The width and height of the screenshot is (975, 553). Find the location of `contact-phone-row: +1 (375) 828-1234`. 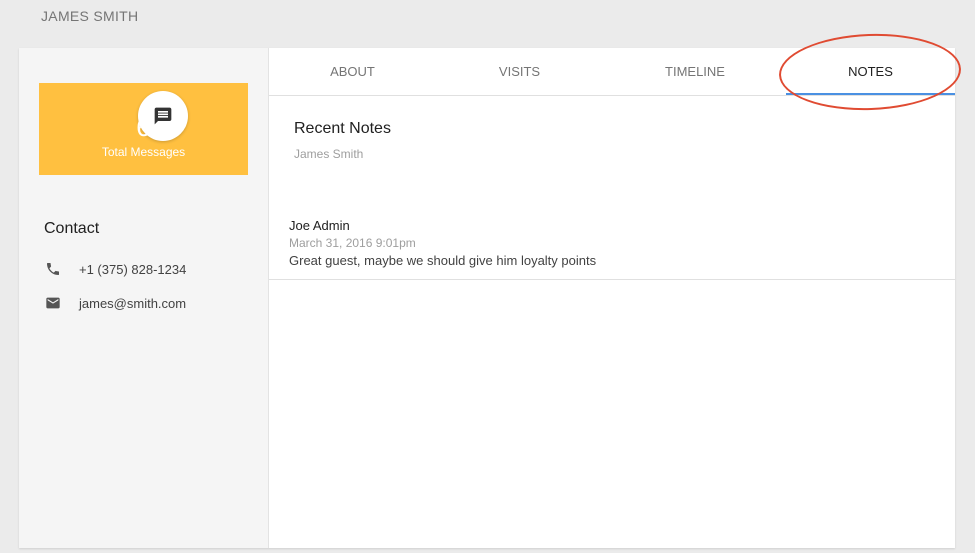

contact-phone-row: +1 (375) 828-1234 is located at coordinates (115, 269).